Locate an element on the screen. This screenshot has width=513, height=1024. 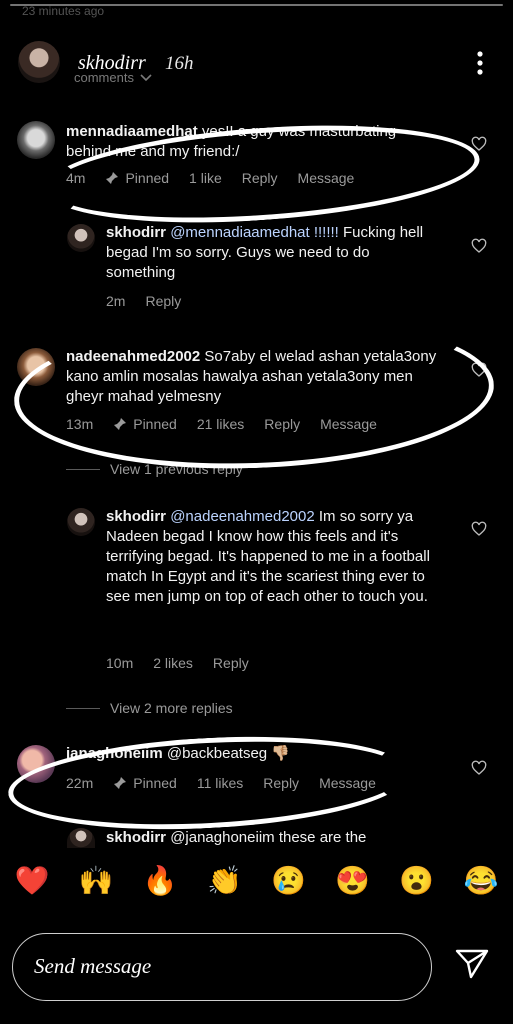
comment-time: 2m is located at coordinates (116, 301).